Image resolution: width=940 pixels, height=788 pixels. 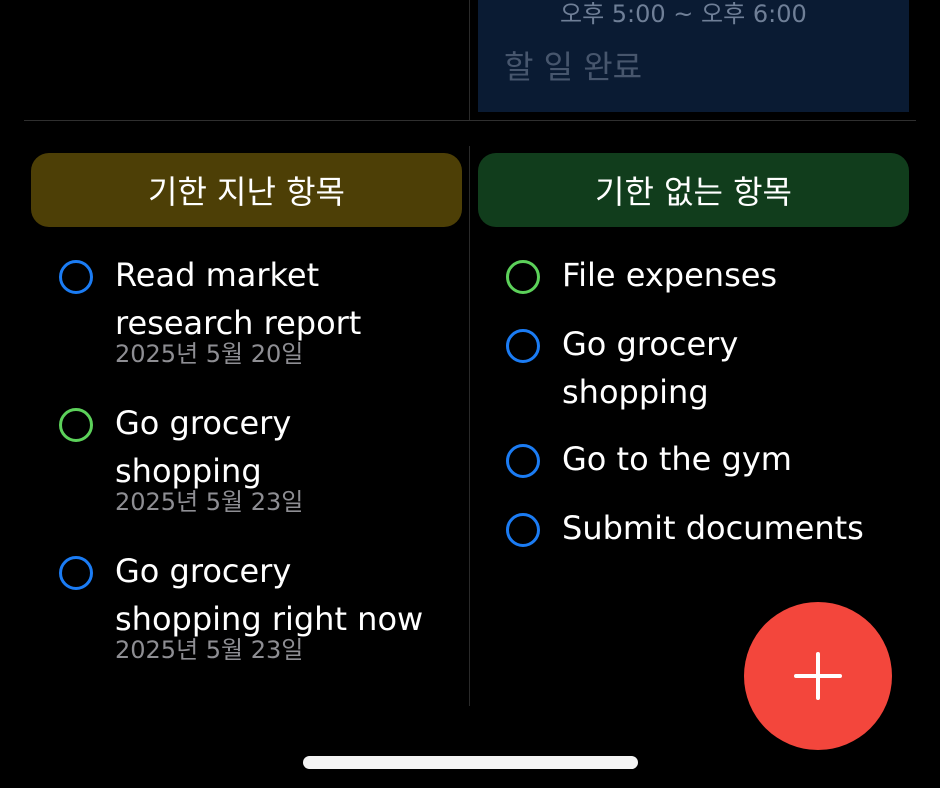 What do you see at coordinates (209, 354) in the screenshot?
I see `task-due-date: 2025년 5월 20일` at bounding box center [209, 354].